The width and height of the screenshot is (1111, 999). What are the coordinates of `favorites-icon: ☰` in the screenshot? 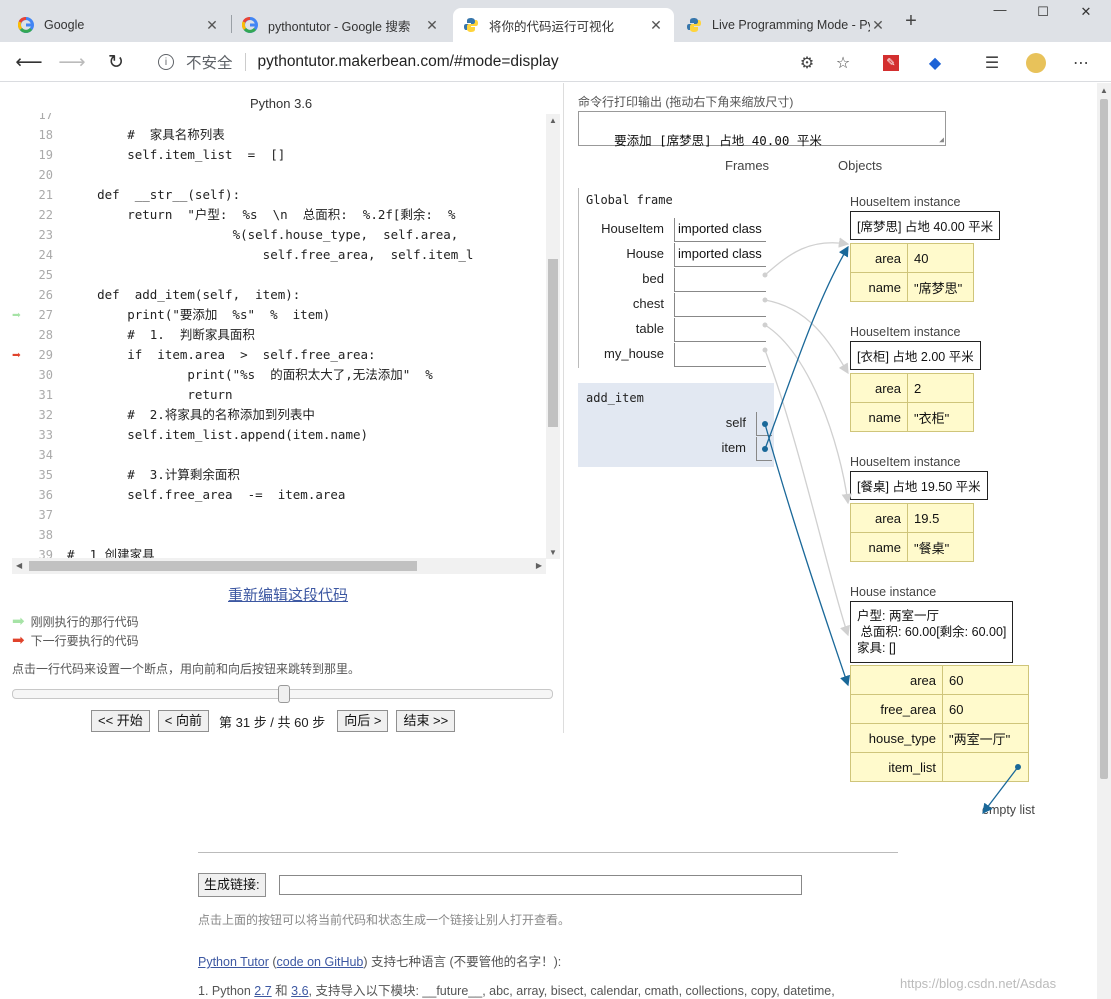 It's located at (992, 63).